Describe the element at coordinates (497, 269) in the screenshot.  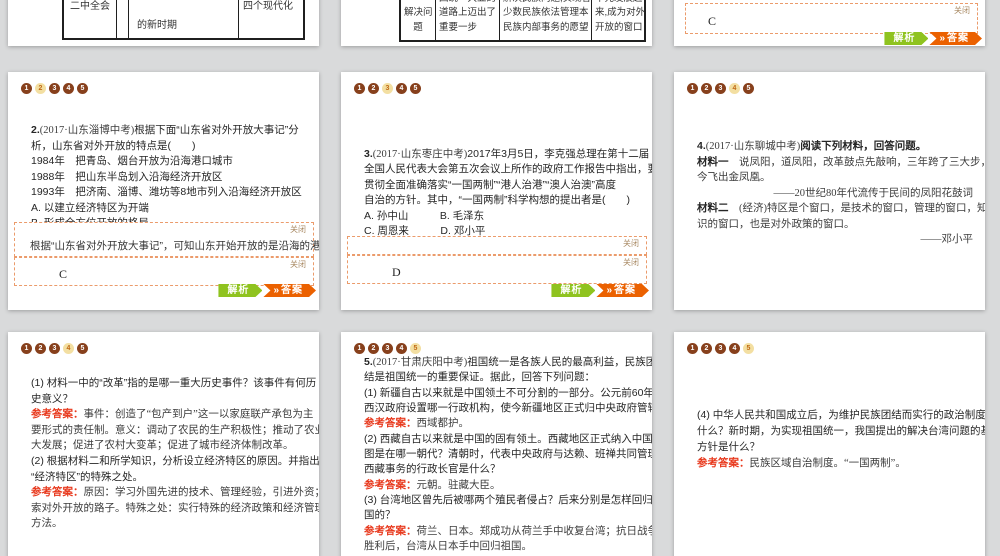
I see `answer-popup: 关闭 D` at that location.